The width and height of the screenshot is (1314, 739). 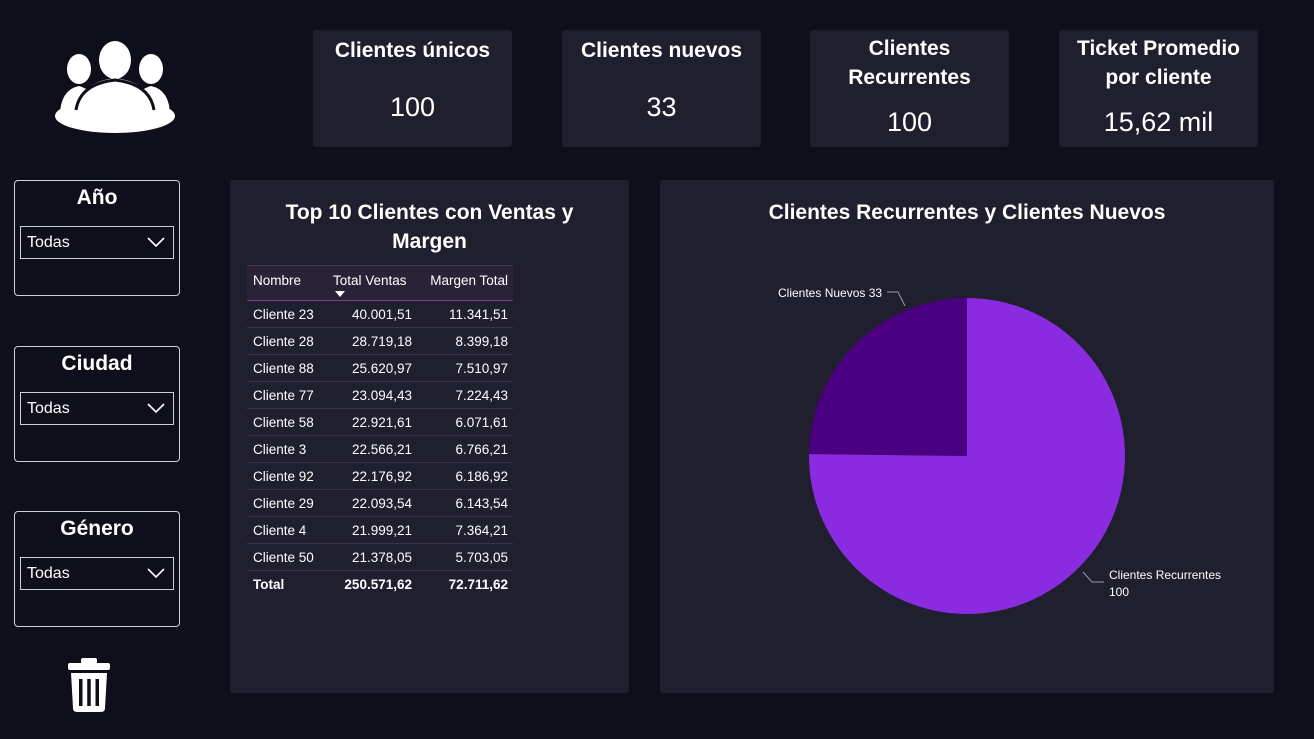 I want to click on slicer-title: Año, so click(x=97, y=197).